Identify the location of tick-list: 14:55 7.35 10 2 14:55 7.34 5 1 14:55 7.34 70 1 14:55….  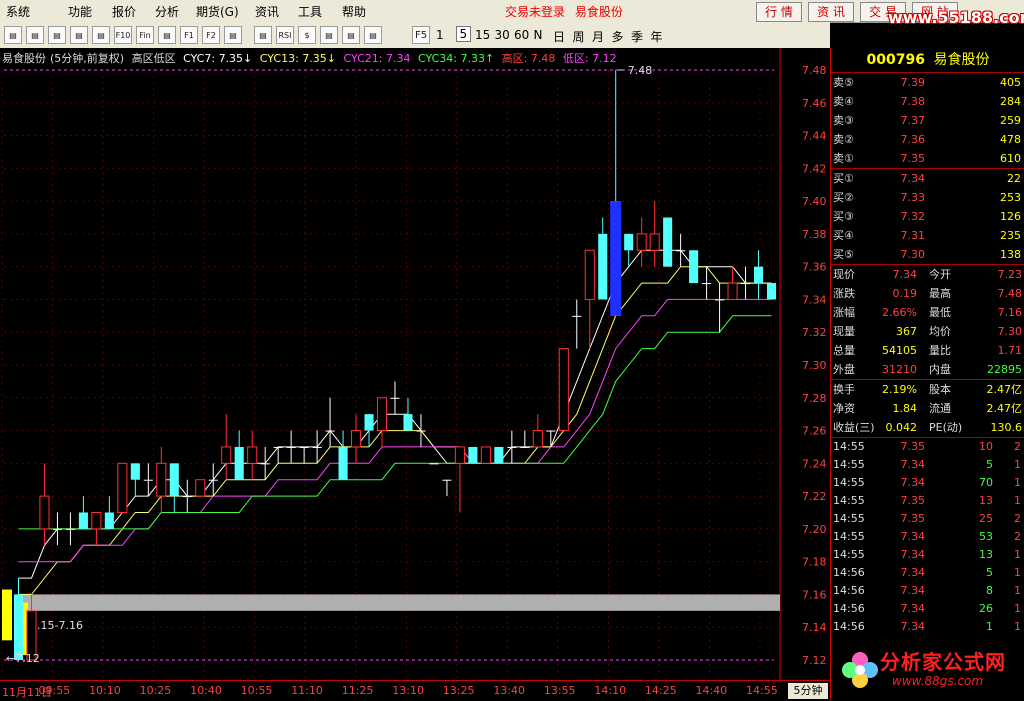
(927, 536).